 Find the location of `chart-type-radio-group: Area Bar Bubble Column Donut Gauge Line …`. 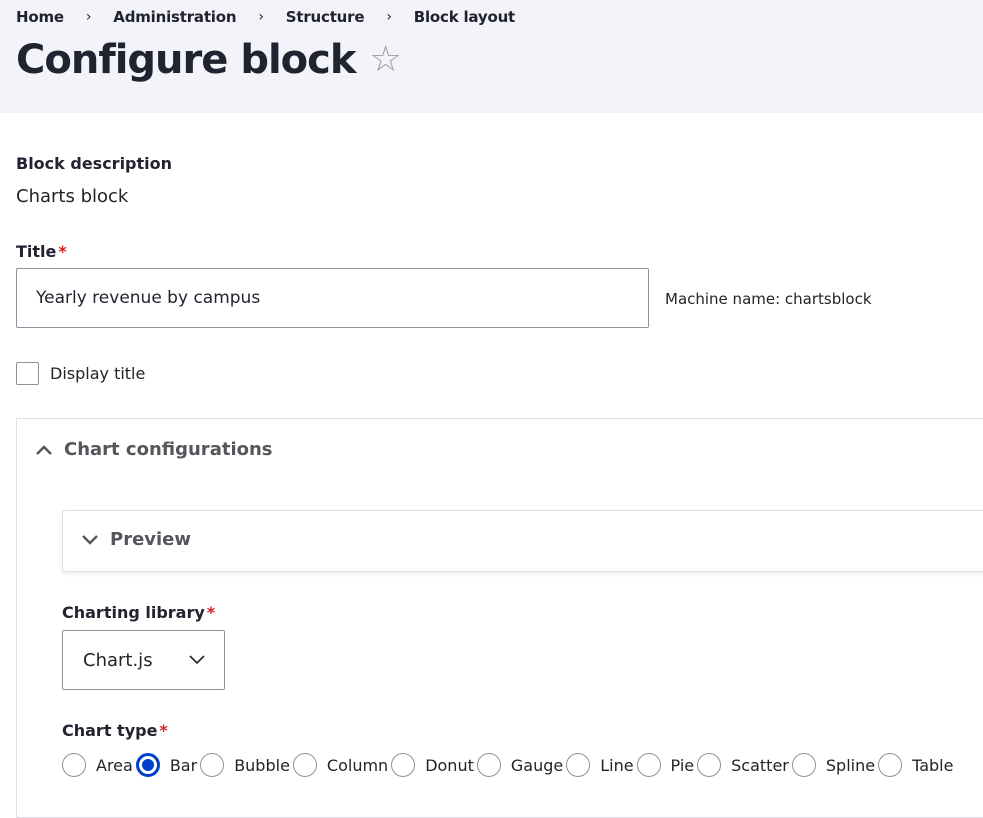

chart-type-radio-group: Area Bar Bubble Column Donut Gauge Line … is located at coordinates (509, 765).